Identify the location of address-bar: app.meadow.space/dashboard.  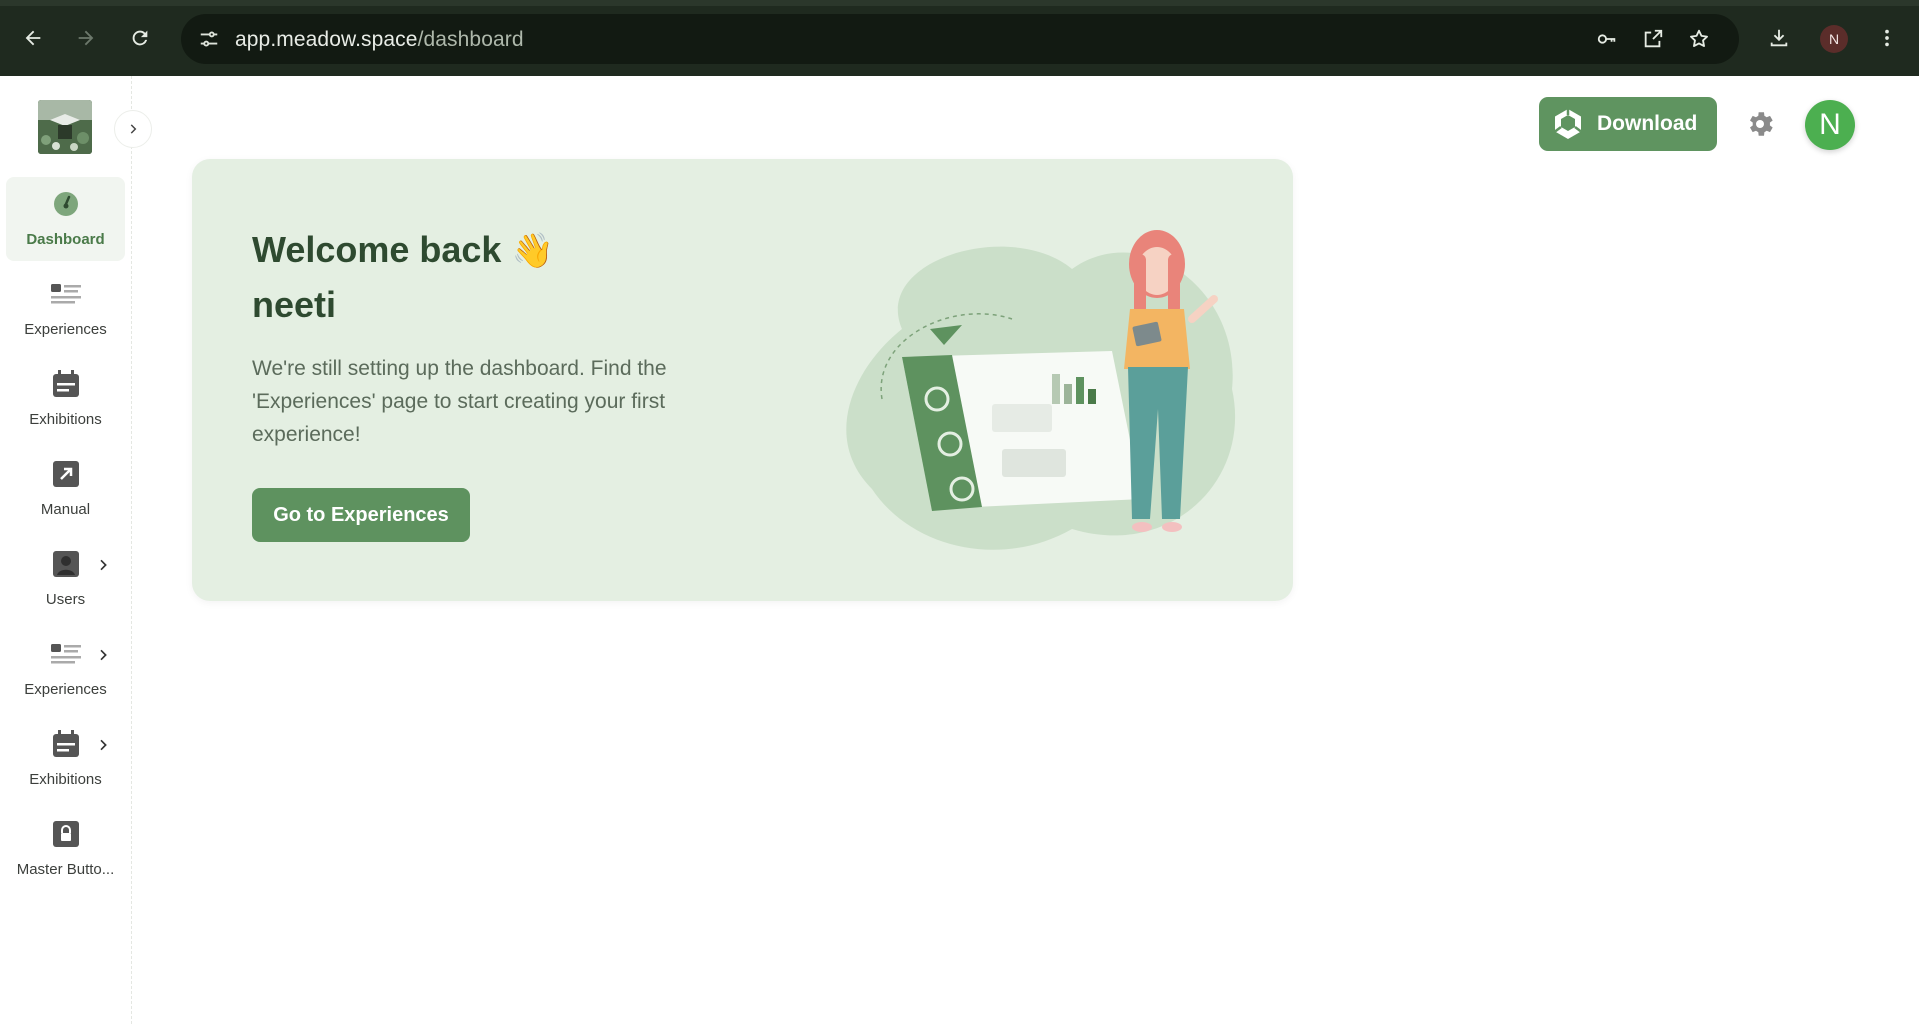
(960, 39).